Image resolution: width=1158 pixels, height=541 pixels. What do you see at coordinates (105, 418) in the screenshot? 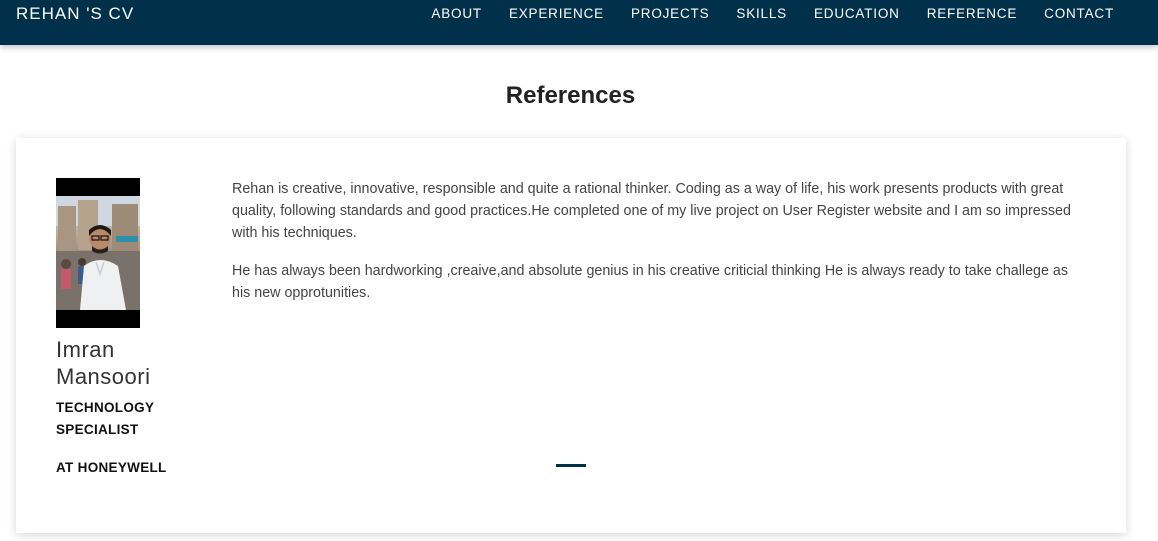
I see `reference-role: TECHNOLOGY SPECIALIST` at bounding box center [105, 418].